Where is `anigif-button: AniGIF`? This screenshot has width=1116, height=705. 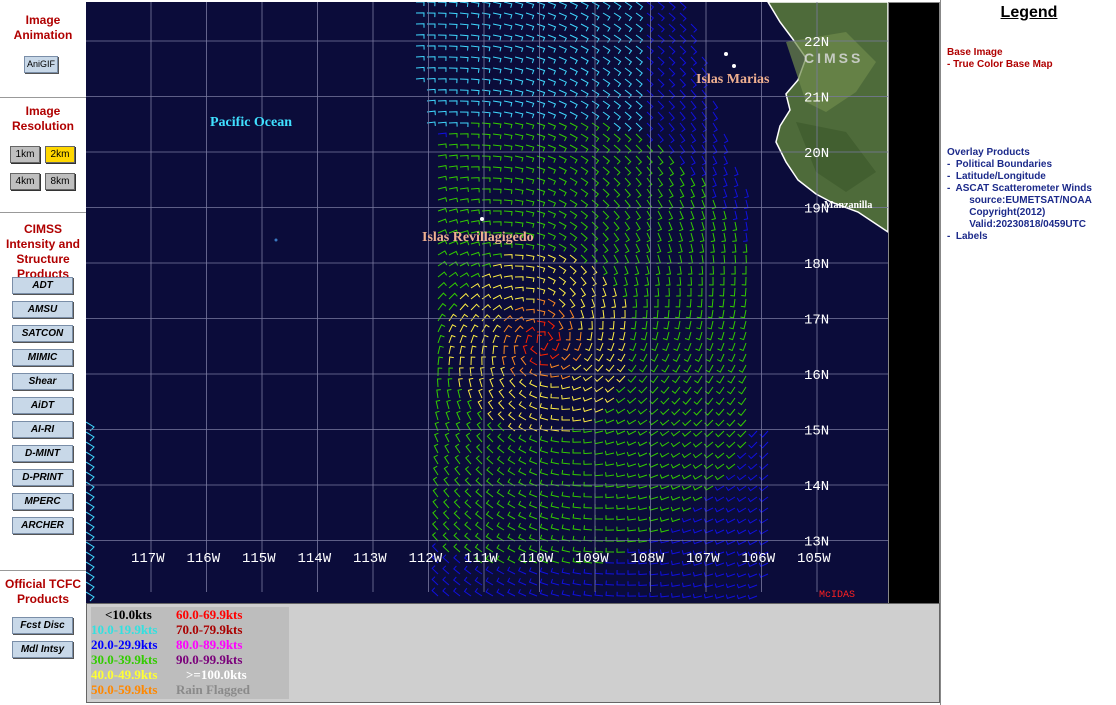
anigif-button: AniGIF is located at coordinates (41, 64).